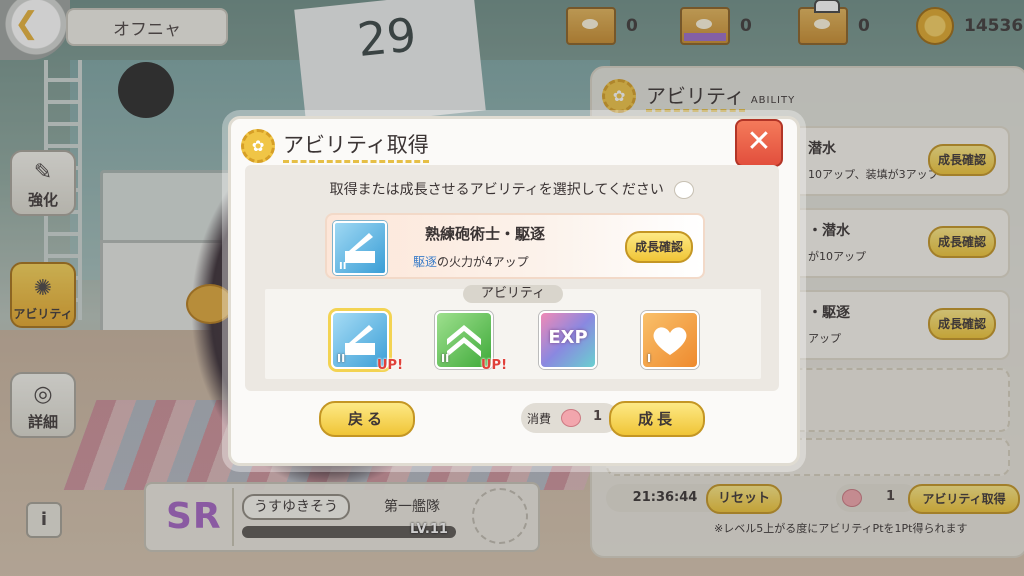 This screenshot has height=576, width=1024. I want to click on cost-value: 1, so click(598, 416).